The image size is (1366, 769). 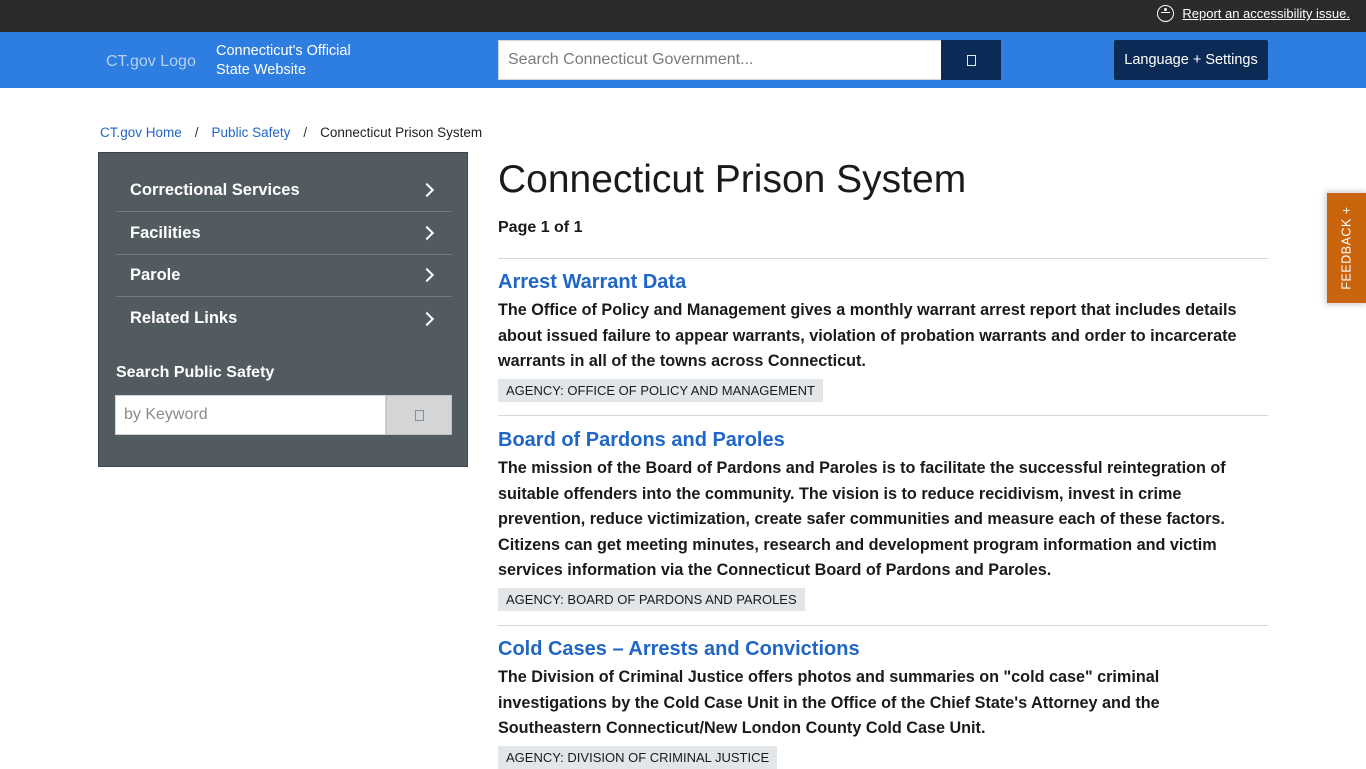 I want to click on sidebar-item-correctional-services: Correctional Services, so click(x=284, y=190).